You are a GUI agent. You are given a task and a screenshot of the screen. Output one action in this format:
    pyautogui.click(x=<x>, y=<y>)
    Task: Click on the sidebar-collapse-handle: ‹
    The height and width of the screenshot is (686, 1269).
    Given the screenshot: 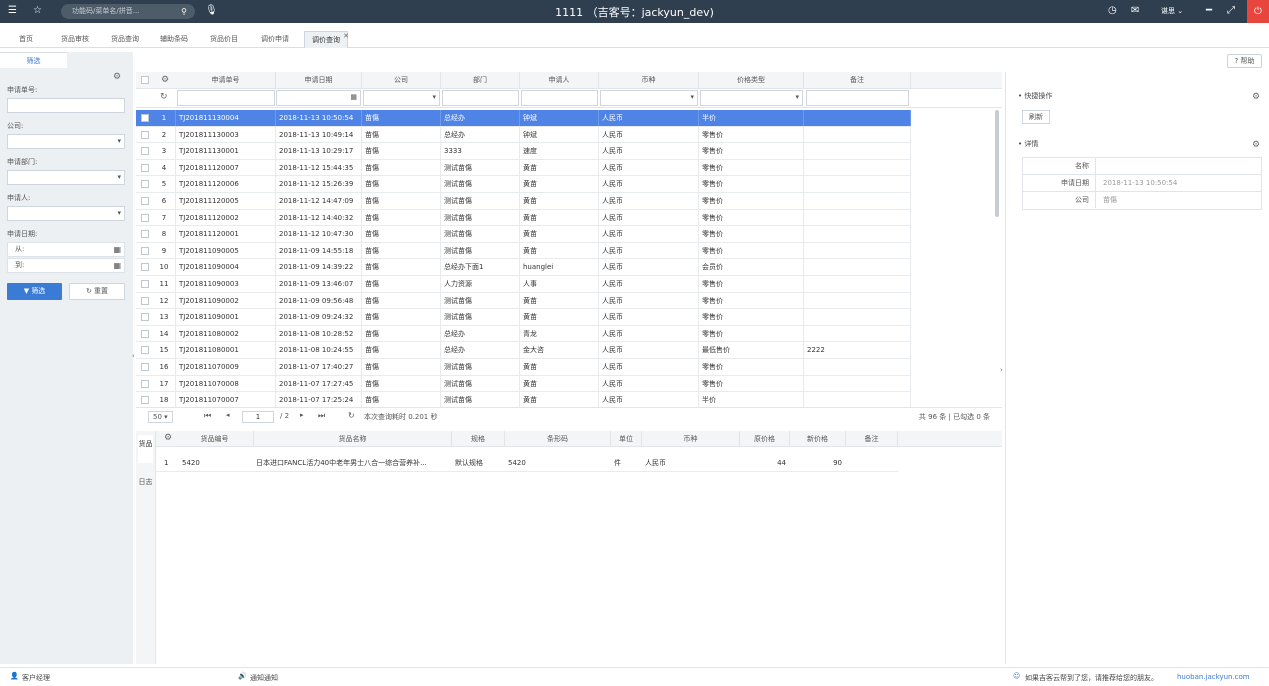 What is the action you would take?
    pyautogui.click(x=133, y=357)
    